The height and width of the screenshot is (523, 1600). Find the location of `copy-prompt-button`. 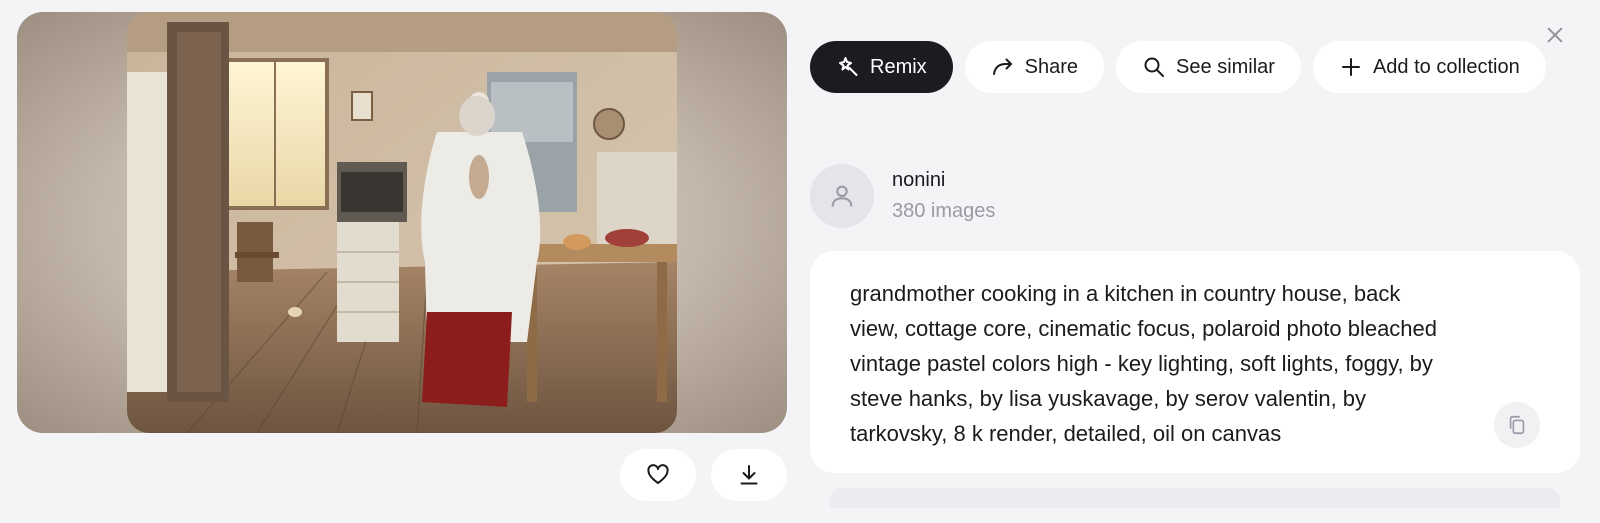

copy-prompt-button is located at coordinates (1517, 425).